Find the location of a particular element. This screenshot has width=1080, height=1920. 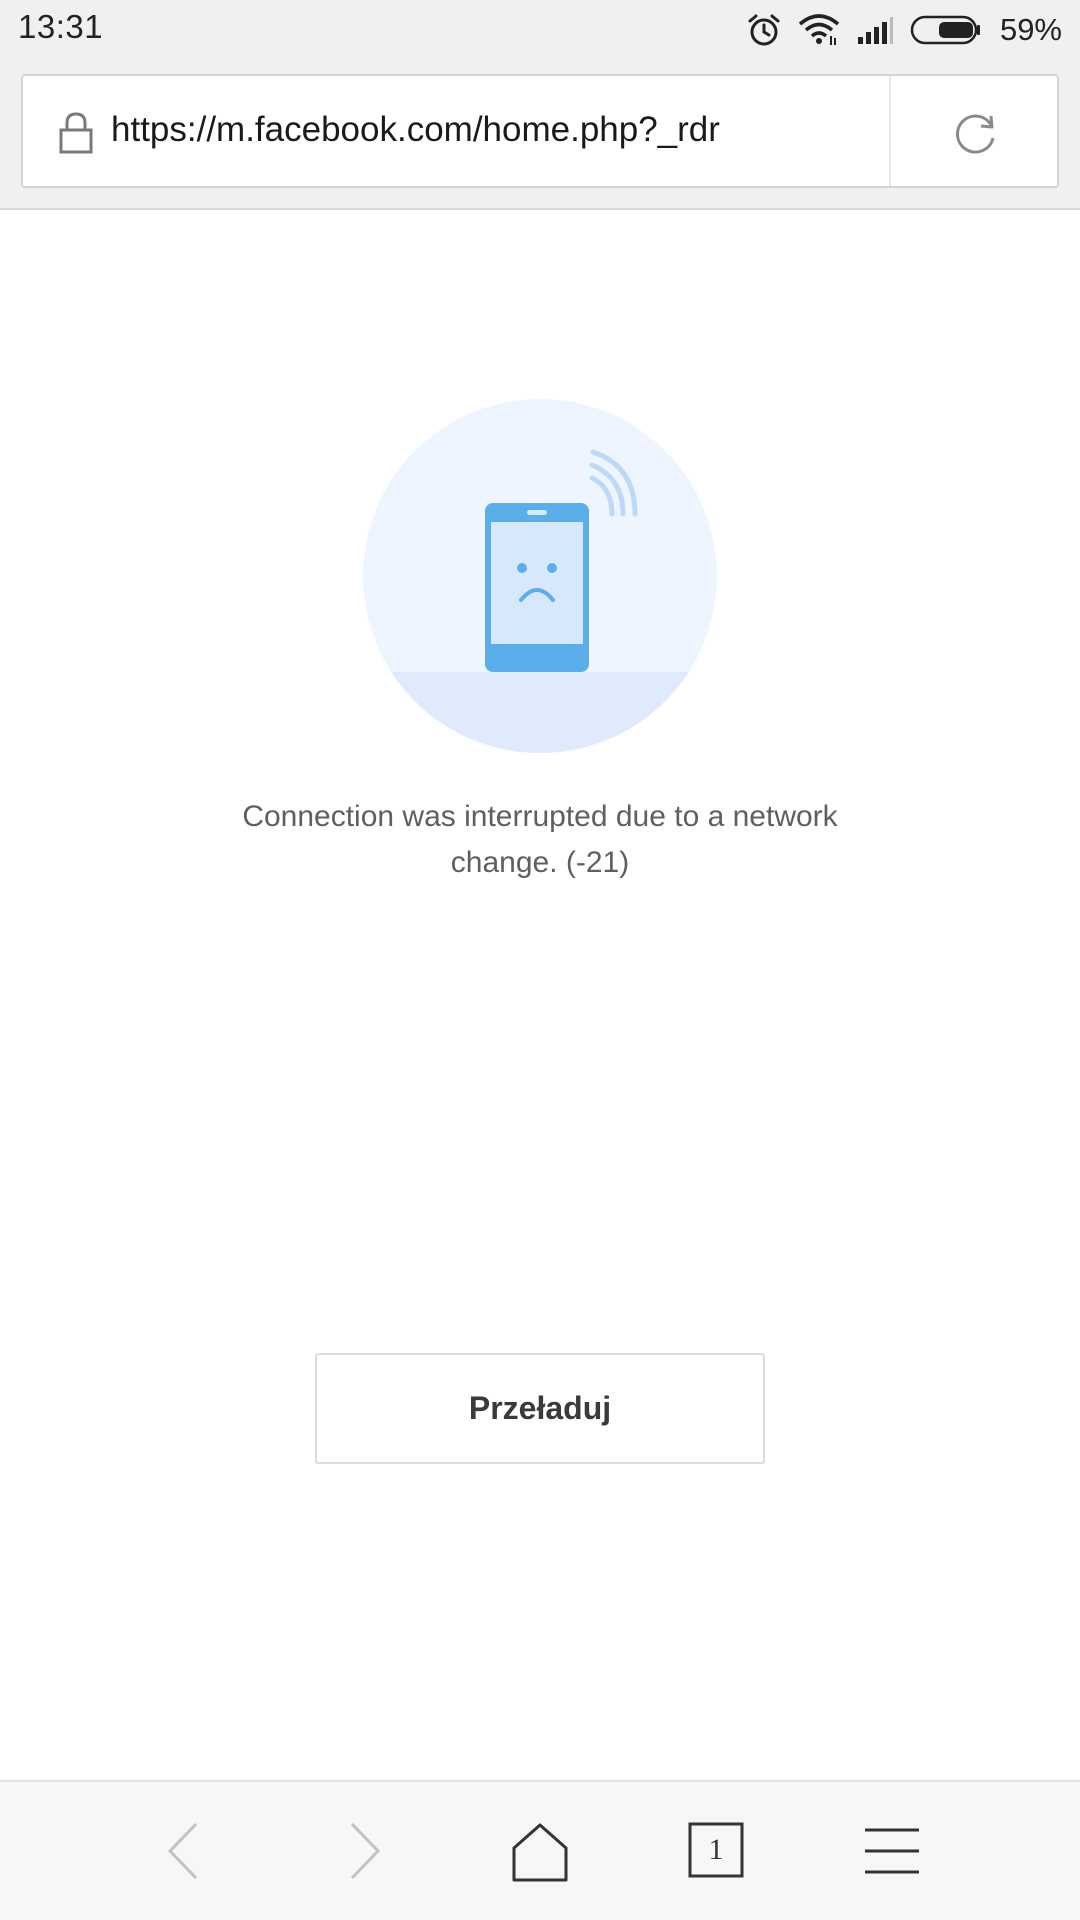

menu-button is located at coordinates (902, 1851).